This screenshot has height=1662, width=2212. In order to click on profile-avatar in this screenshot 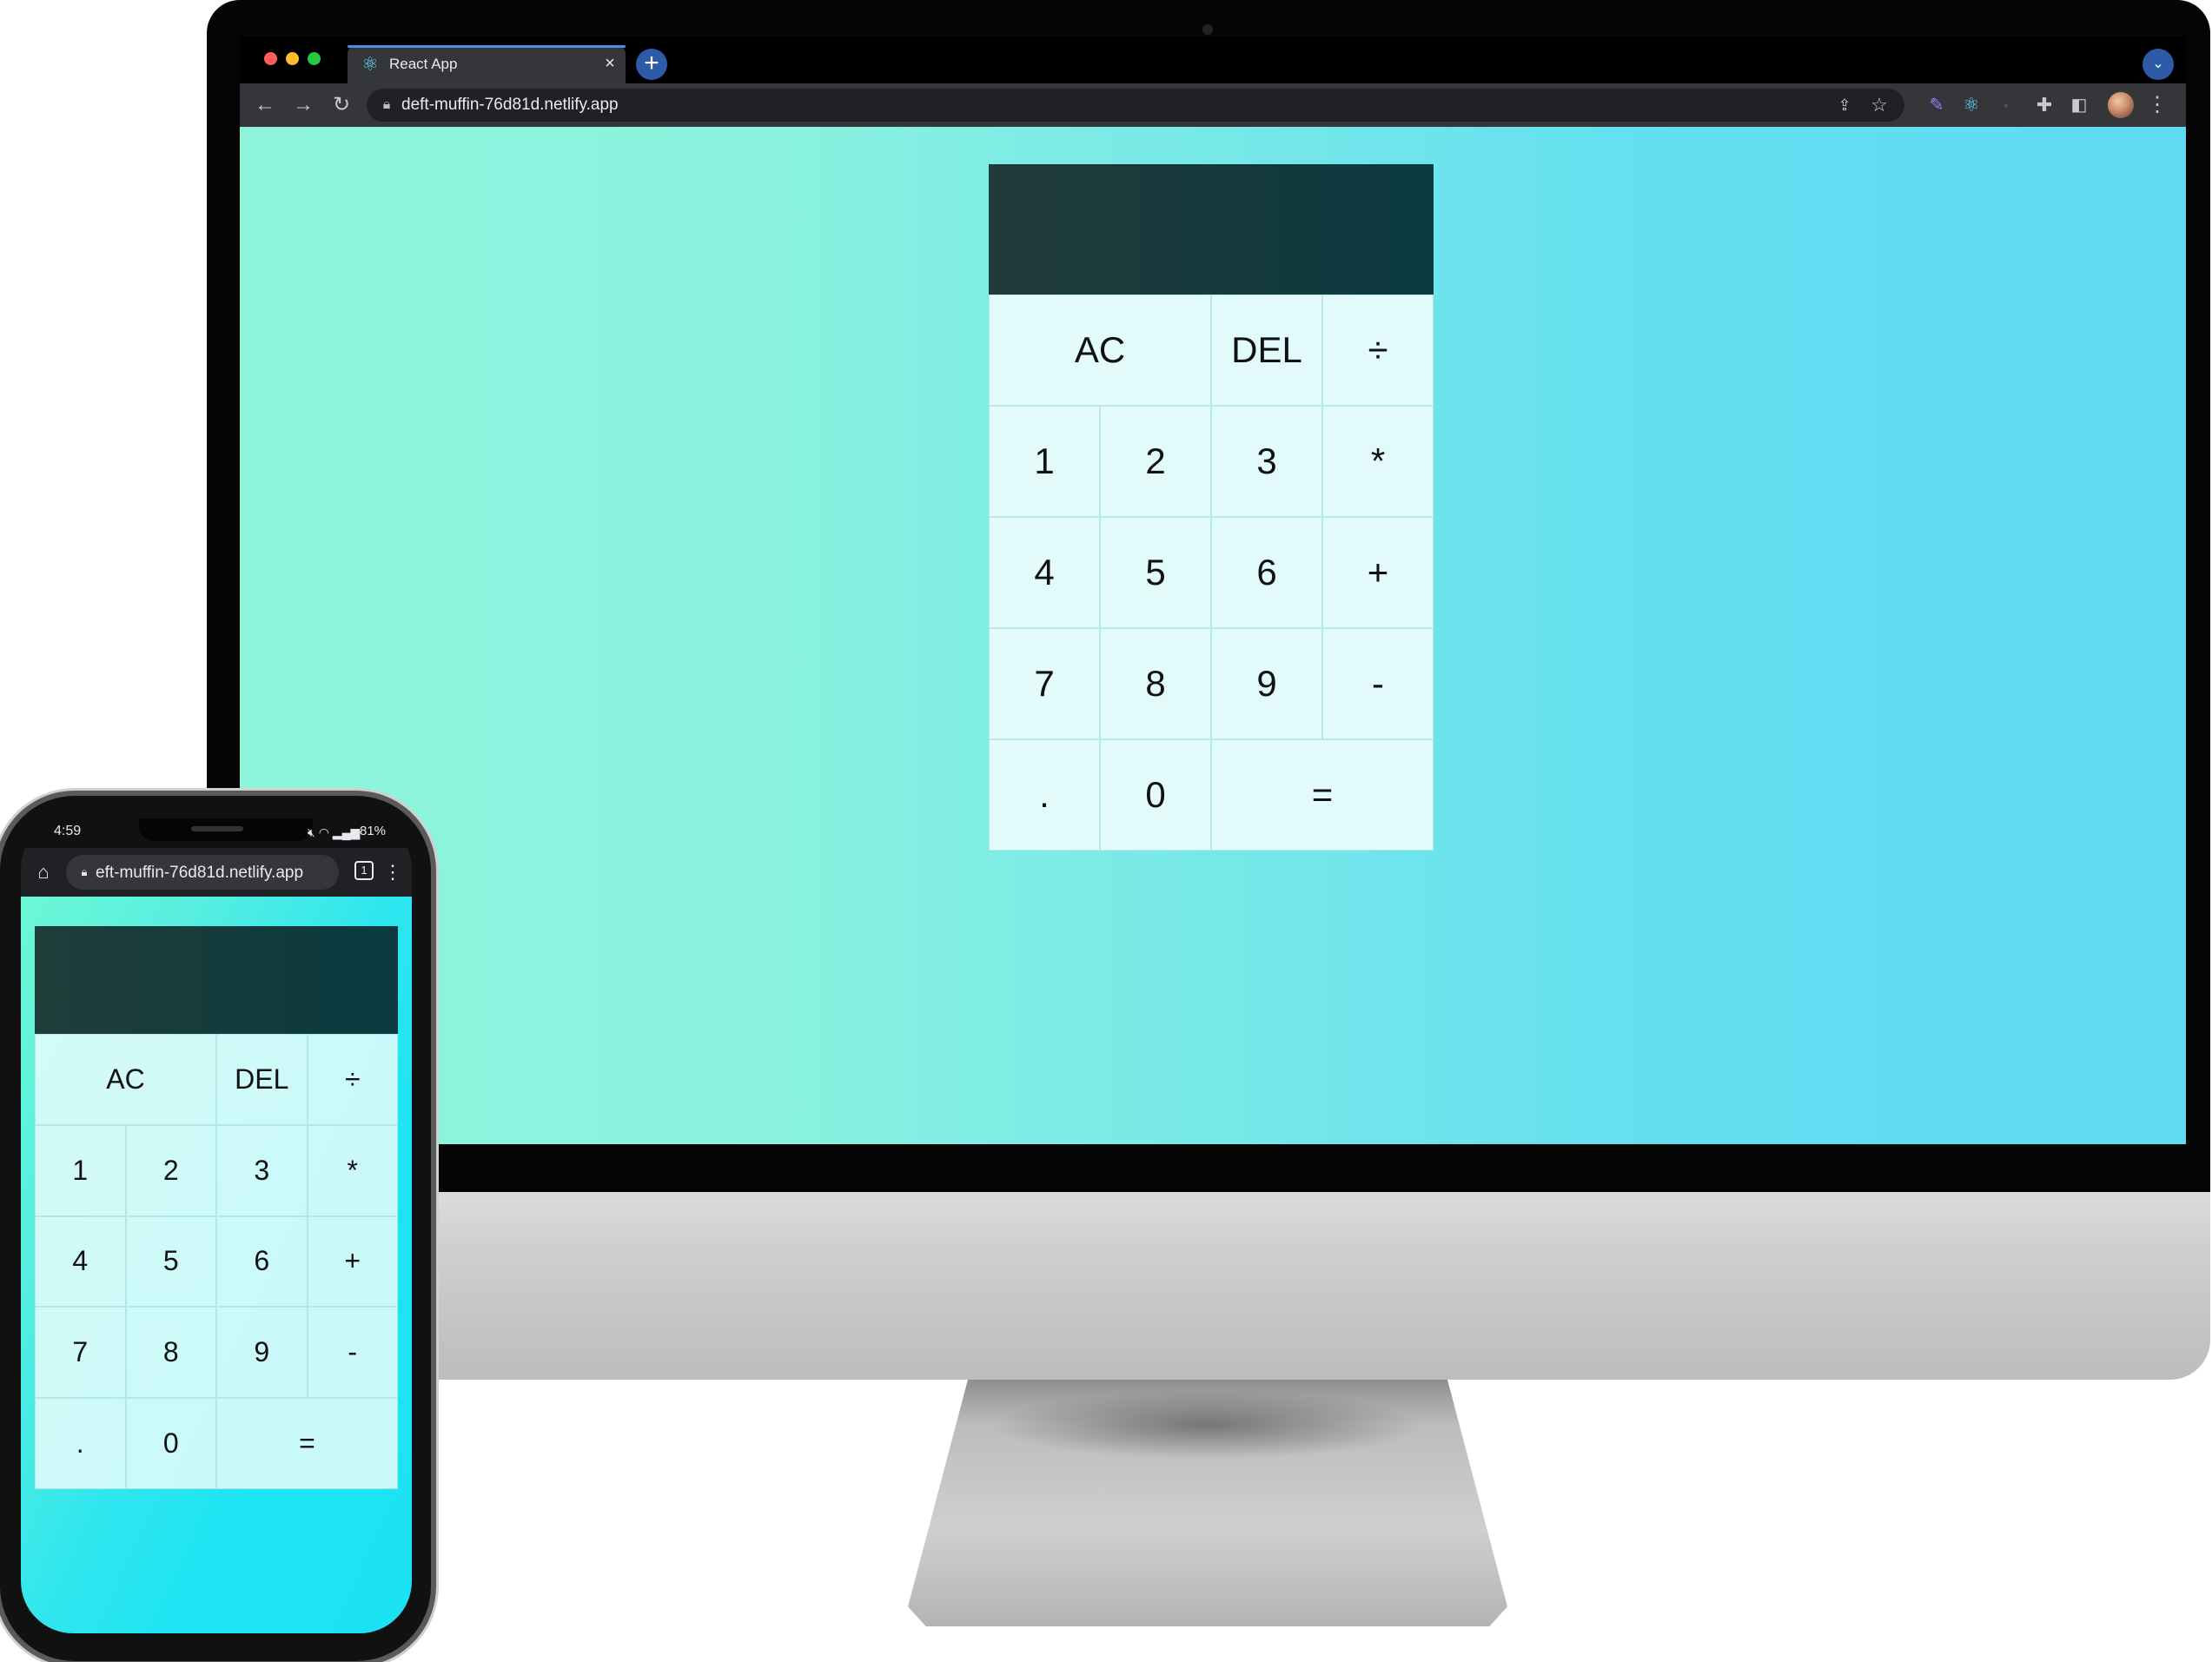, I will do `click(2121, 105)`.